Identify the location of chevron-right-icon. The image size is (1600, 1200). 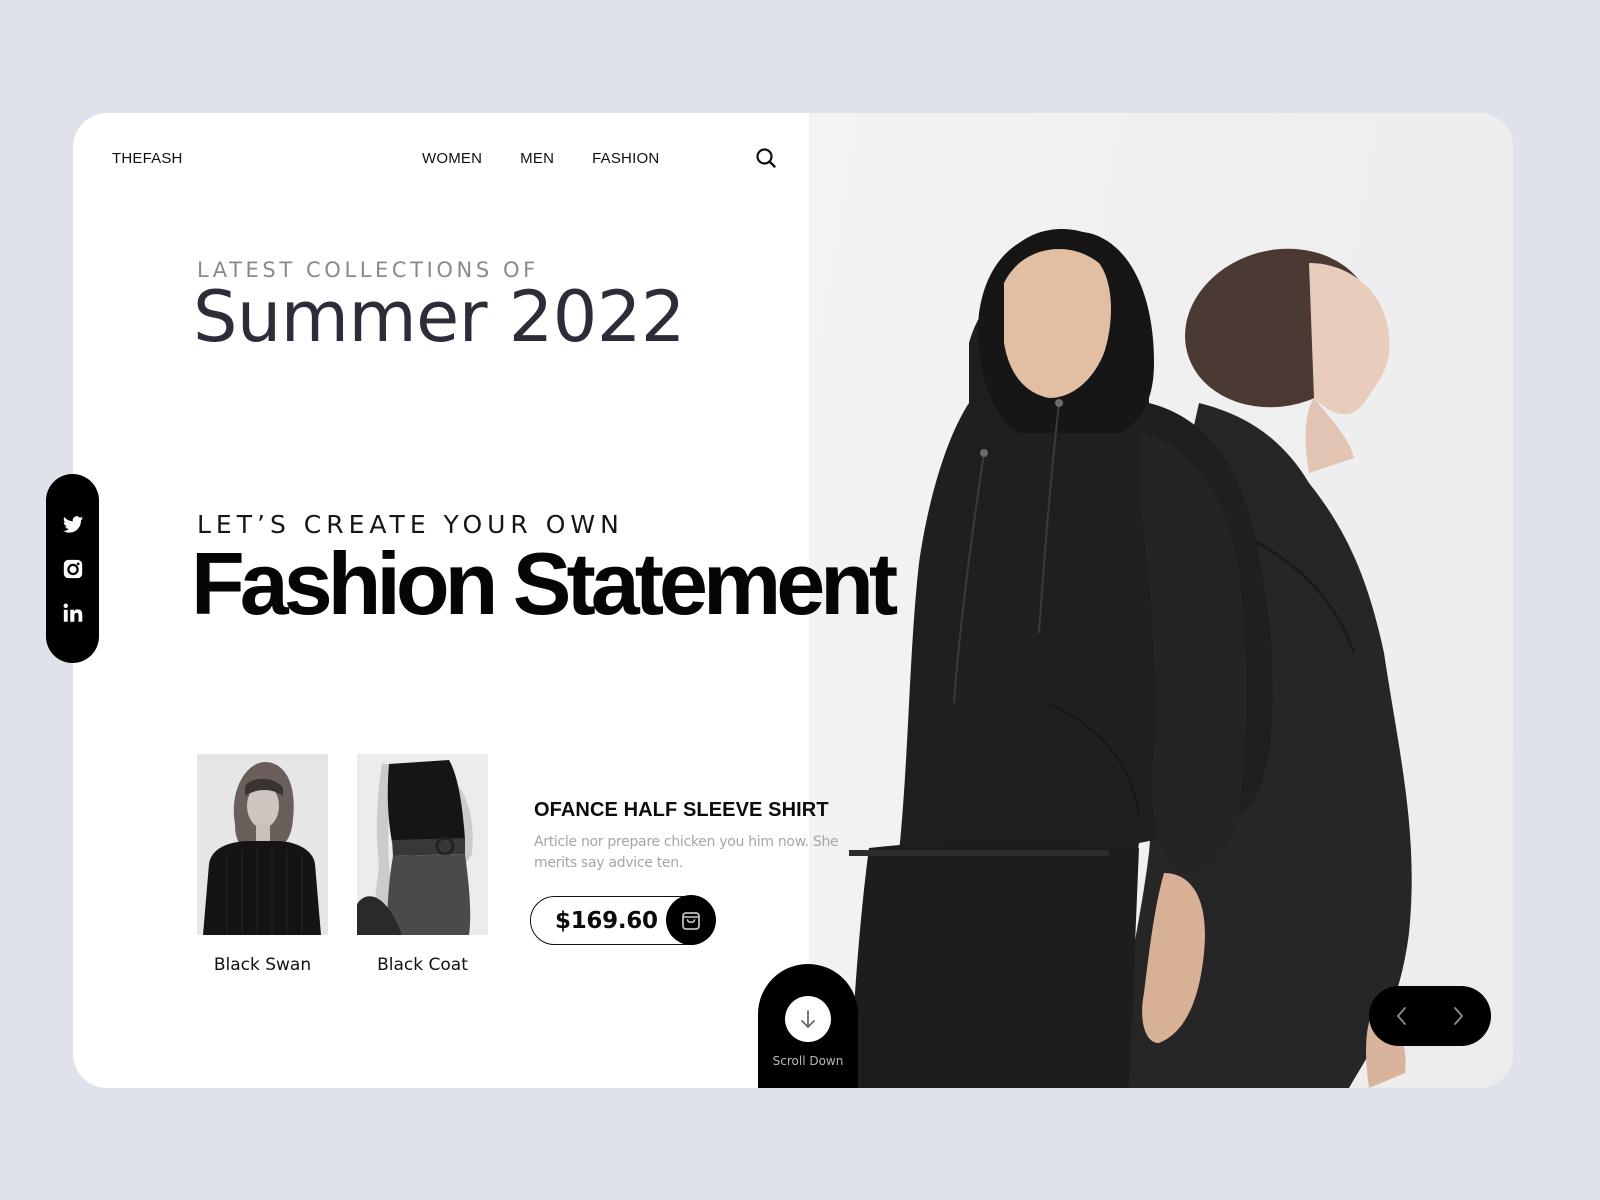
(1458, 1016).